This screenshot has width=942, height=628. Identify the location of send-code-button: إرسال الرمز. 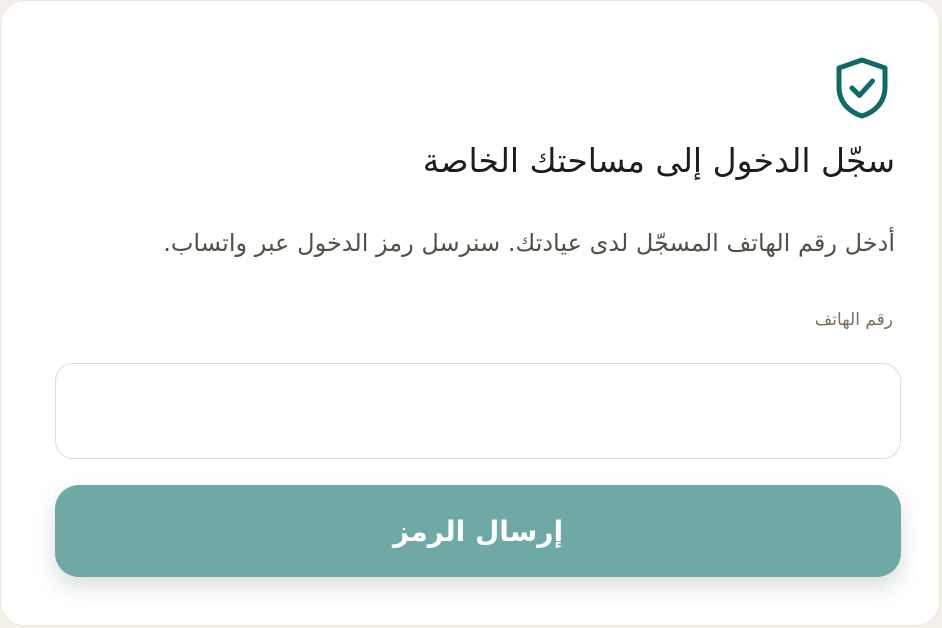
(478, 531).